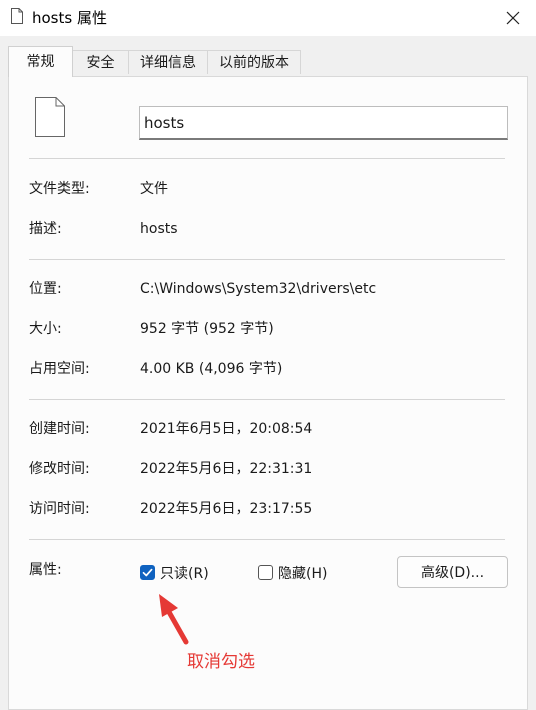 This screenshot has width=536, height=710. Describe the element at coordinates (226, 509) in the screenshot. I see `accessed-value: 2022年5月6日，23:17:55` at that location.